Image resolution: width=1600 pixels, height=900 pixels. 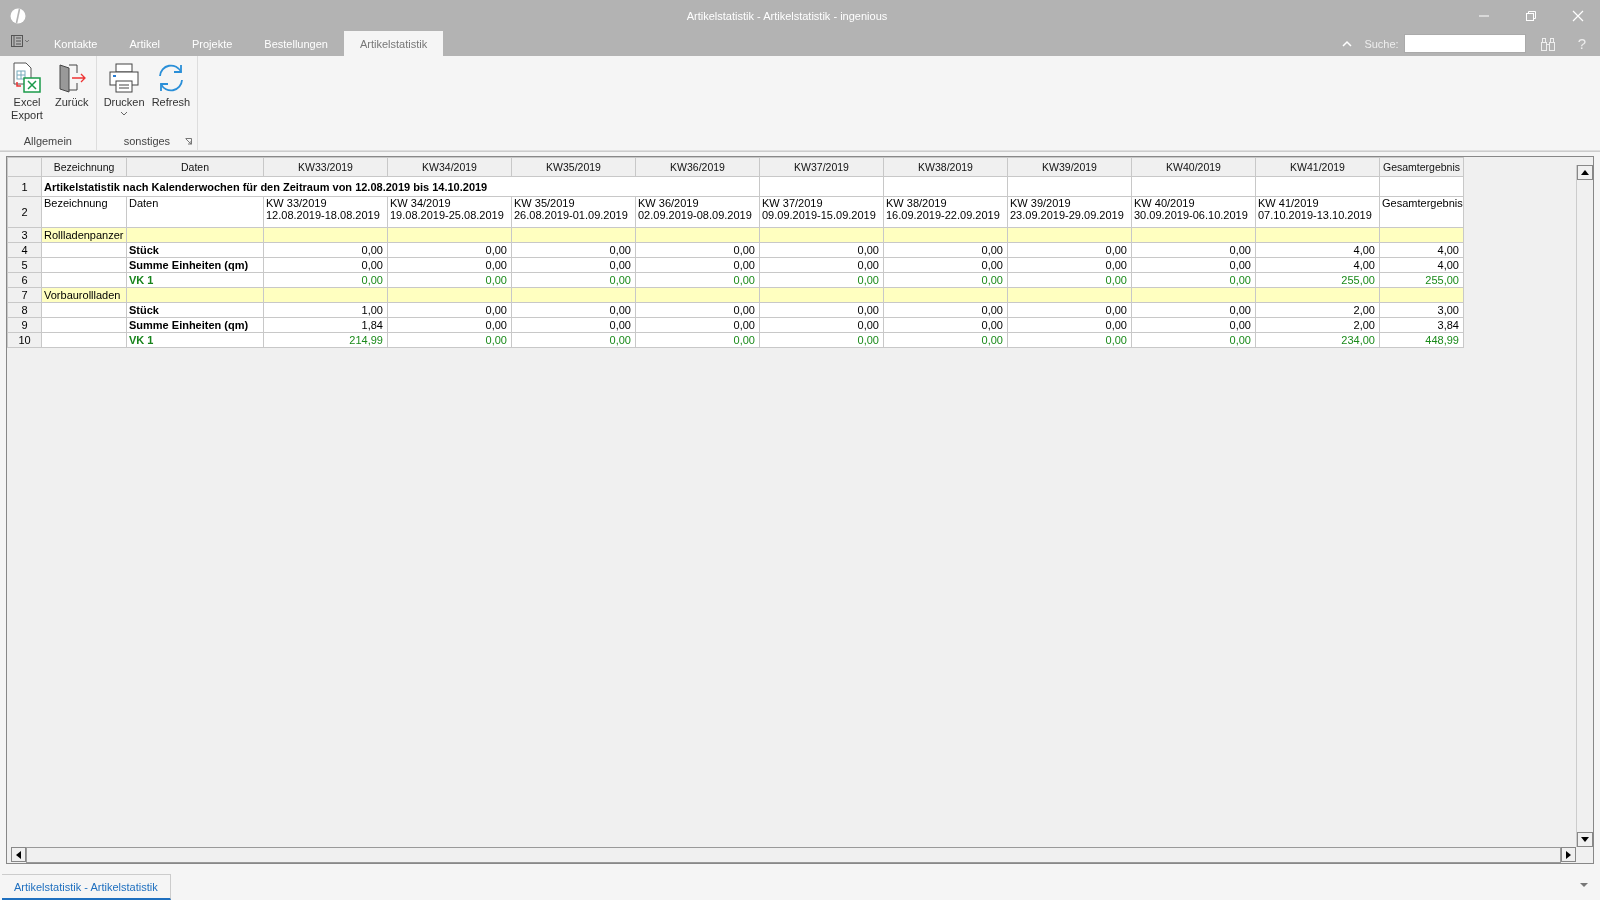 What do you see at coordinates (47, 141) in the screenshot?
I see `ribbon-group-label: Allgemein` at bounding box center [47, 141].